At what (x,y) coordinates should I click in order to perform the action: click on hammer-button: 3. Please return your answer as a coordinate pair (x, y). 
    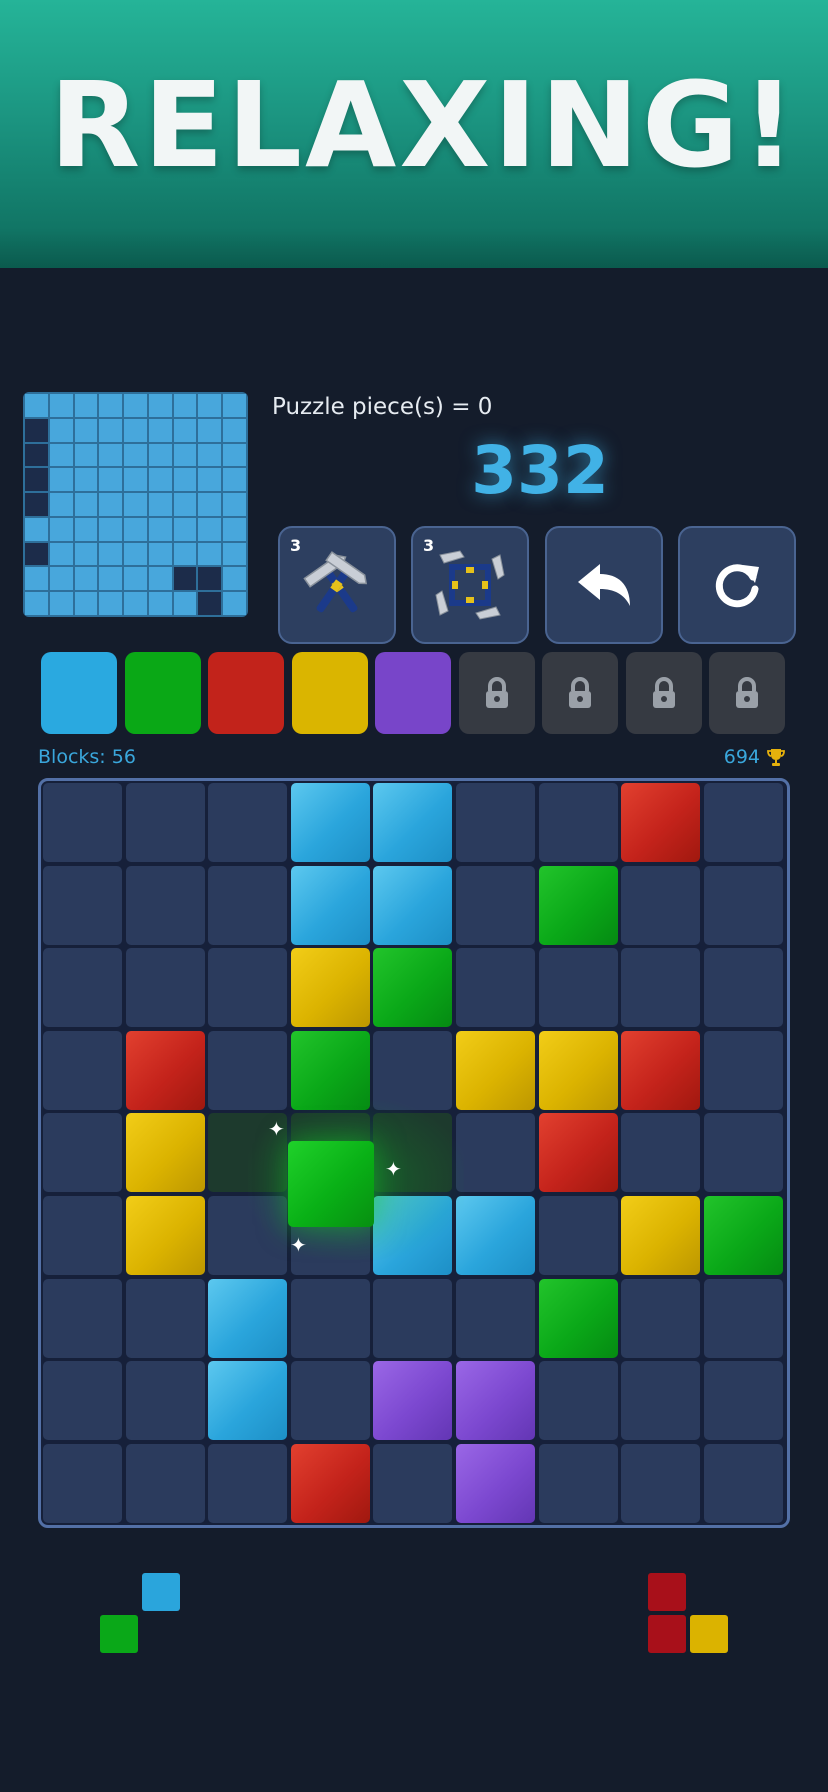
    Looking at the image, I should click on (337, 585).